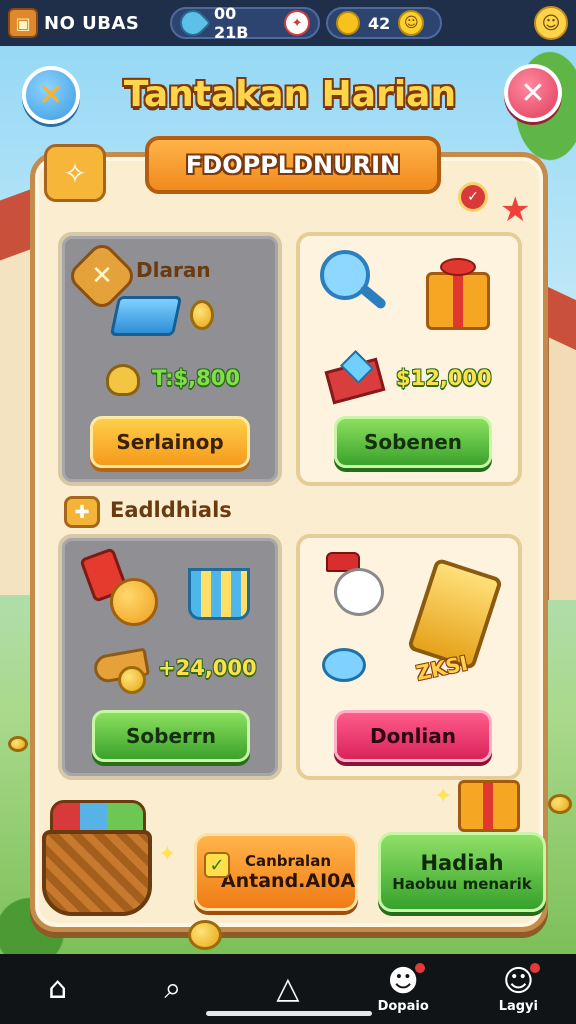  What do you see at coordinates (444, 378) in the screenshot?
I see `card-price: $12,000` at bounding box center [444, 378].